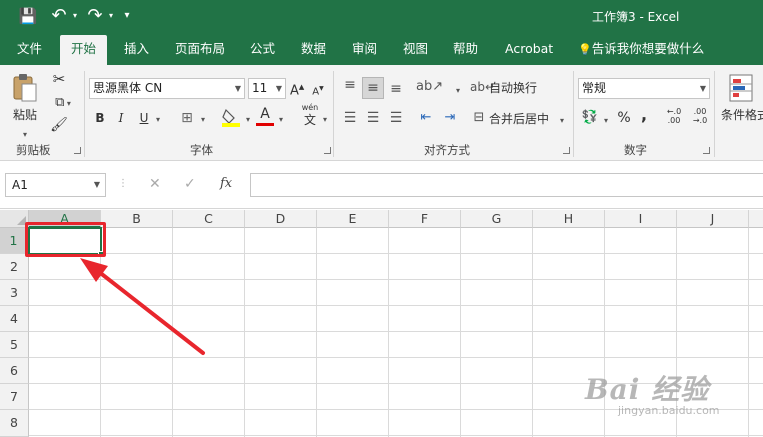  I want to click on watermark-logo: Bai 经验, so click(647, 389).